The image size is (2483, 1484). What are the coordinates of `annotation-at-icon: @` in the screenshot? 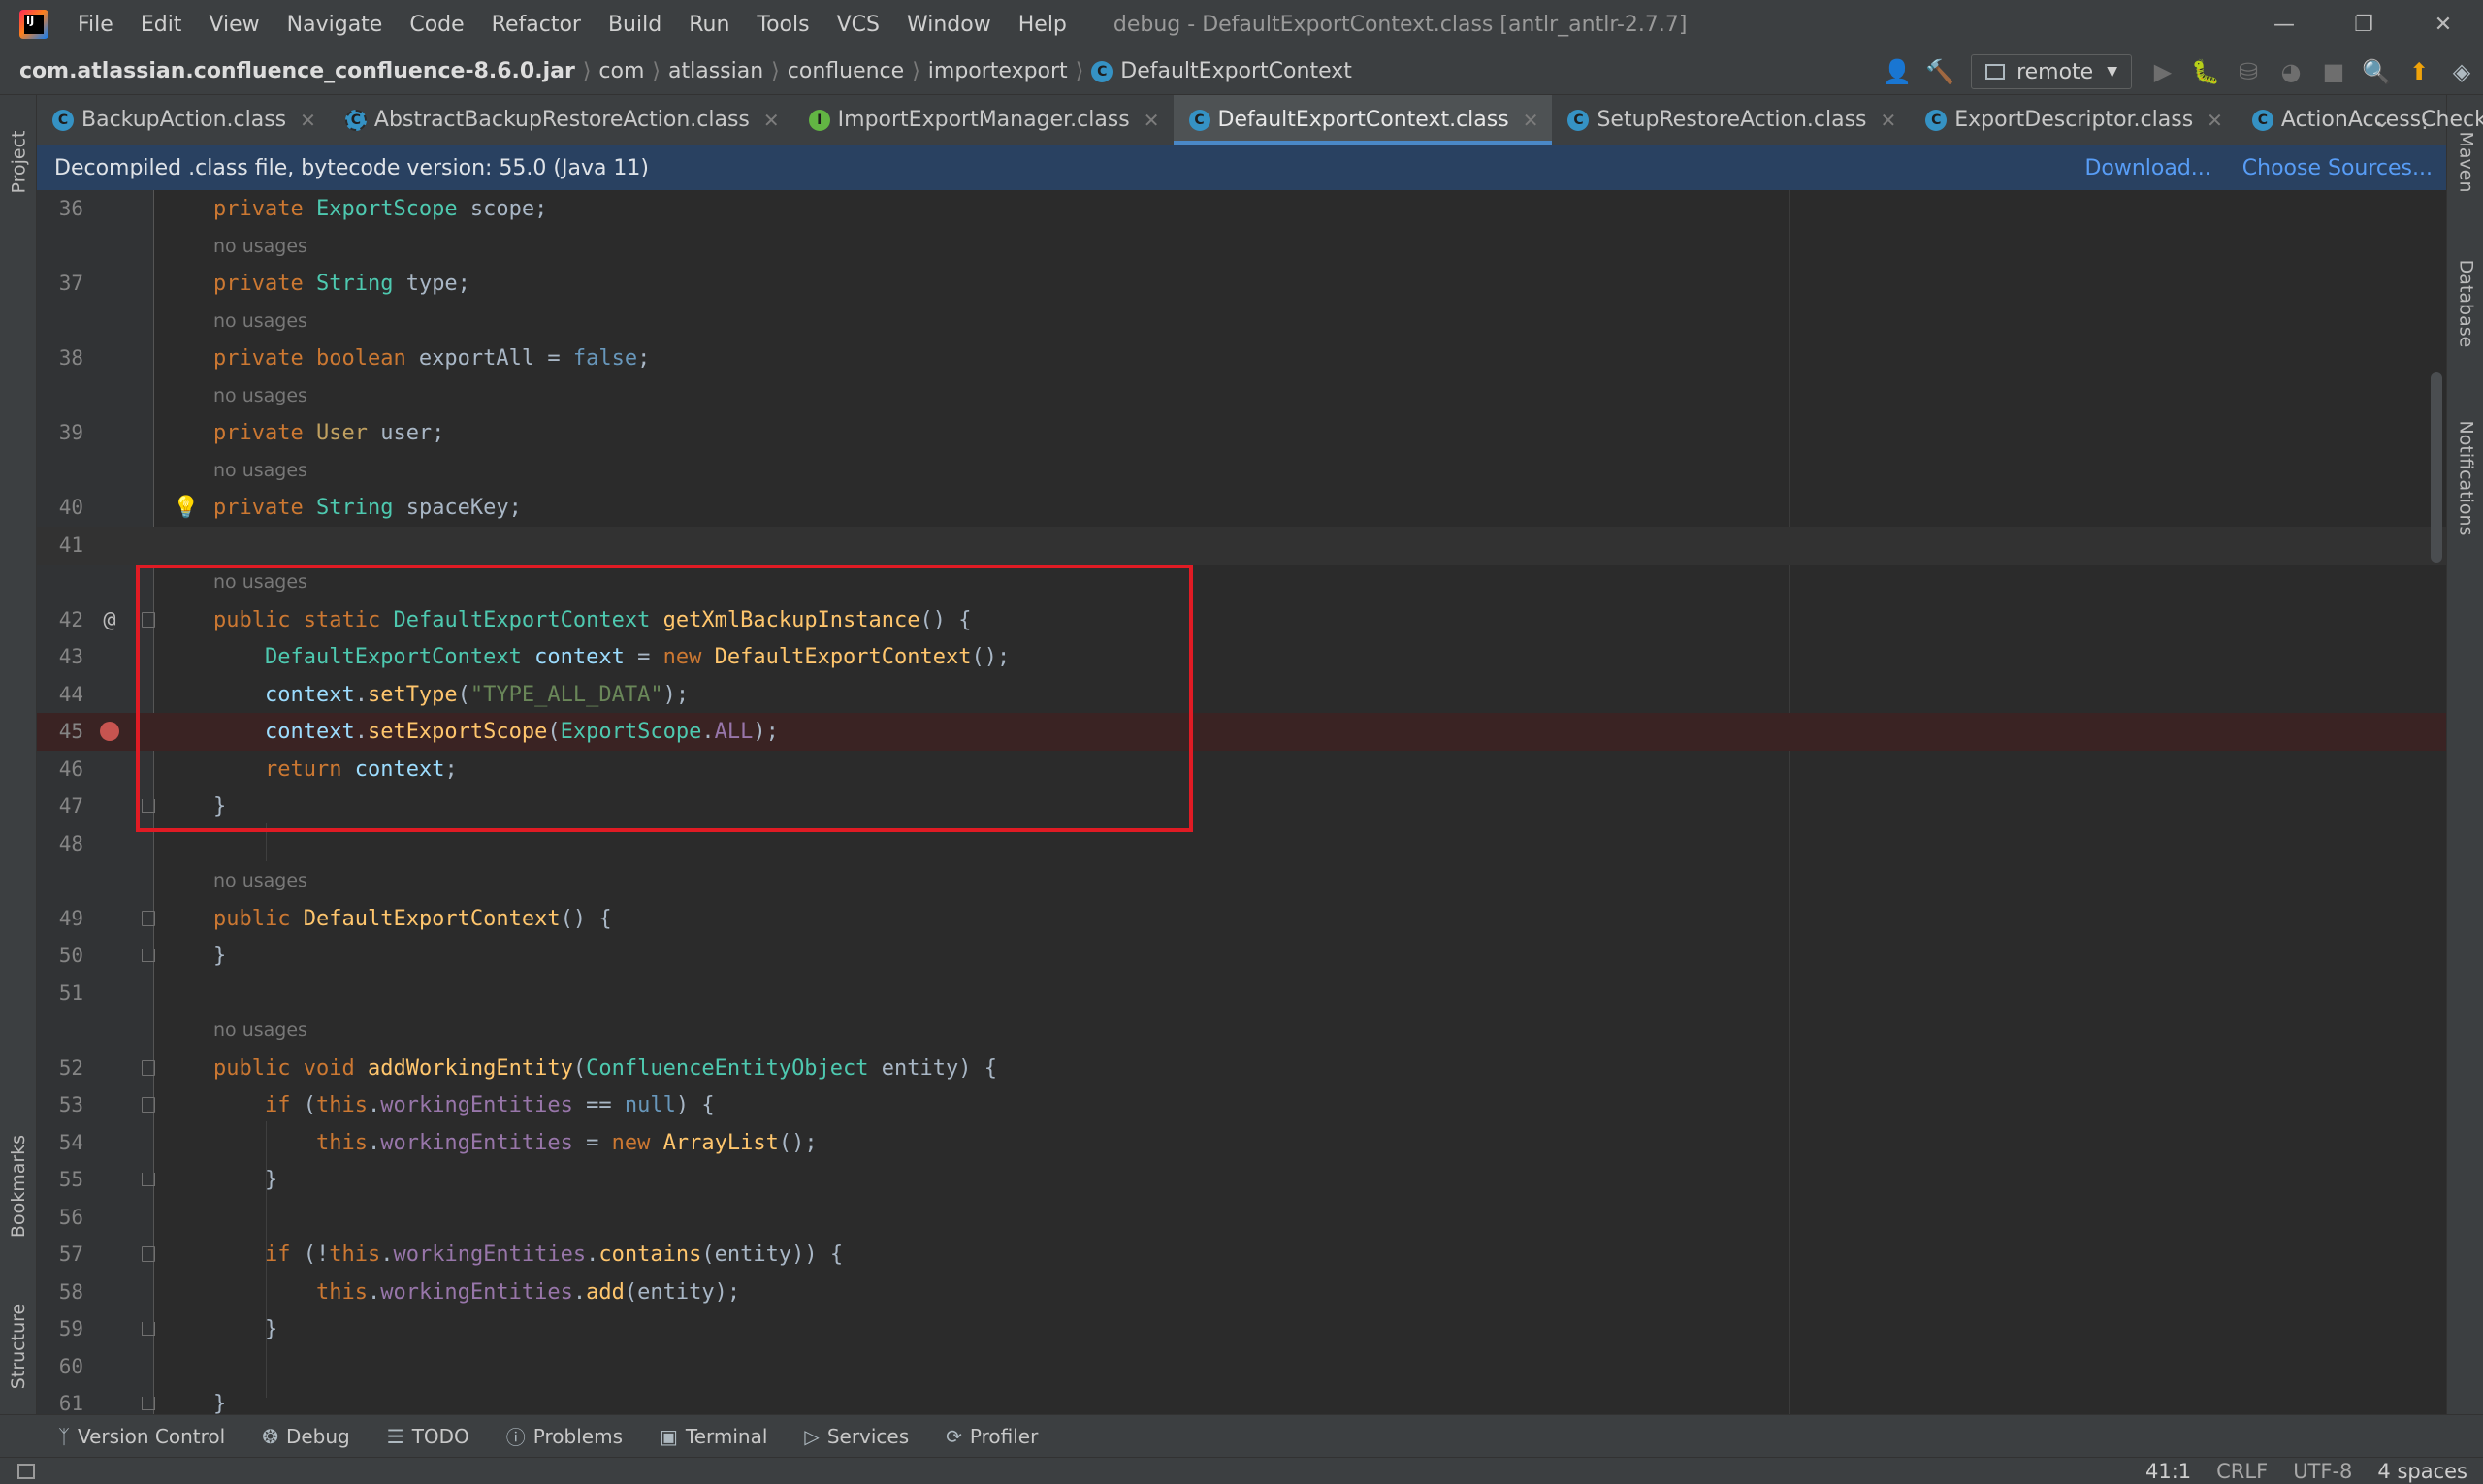 It's located at (110, 620).